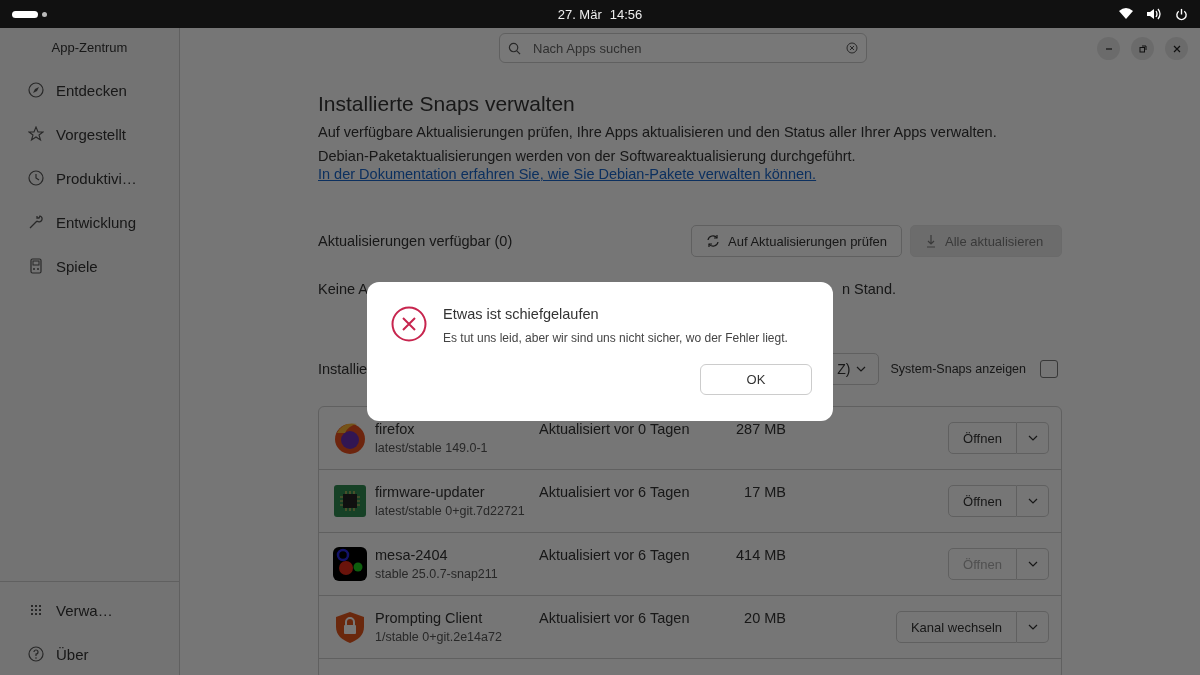  What do you see at coordinates (36, 134) in the screenshot?
I see `star-icon` at bounding box center [36, 134].